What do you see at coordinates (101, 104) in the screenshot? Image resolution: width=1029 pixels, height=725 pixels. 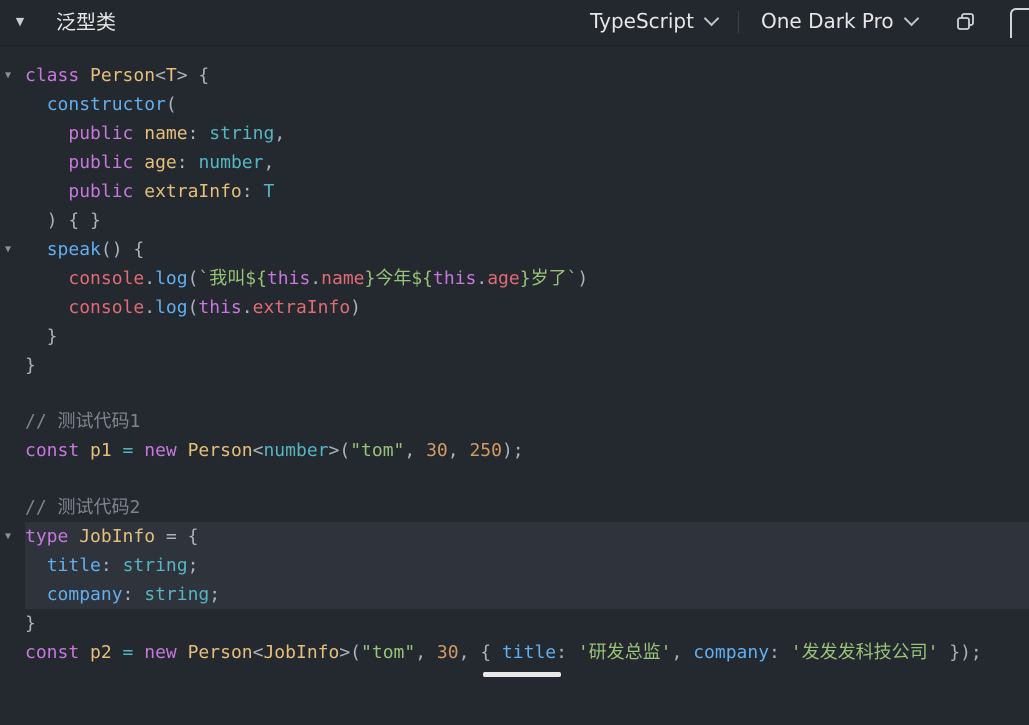 I see `code-line-text: constructor(` at bounding box center [101, 104].